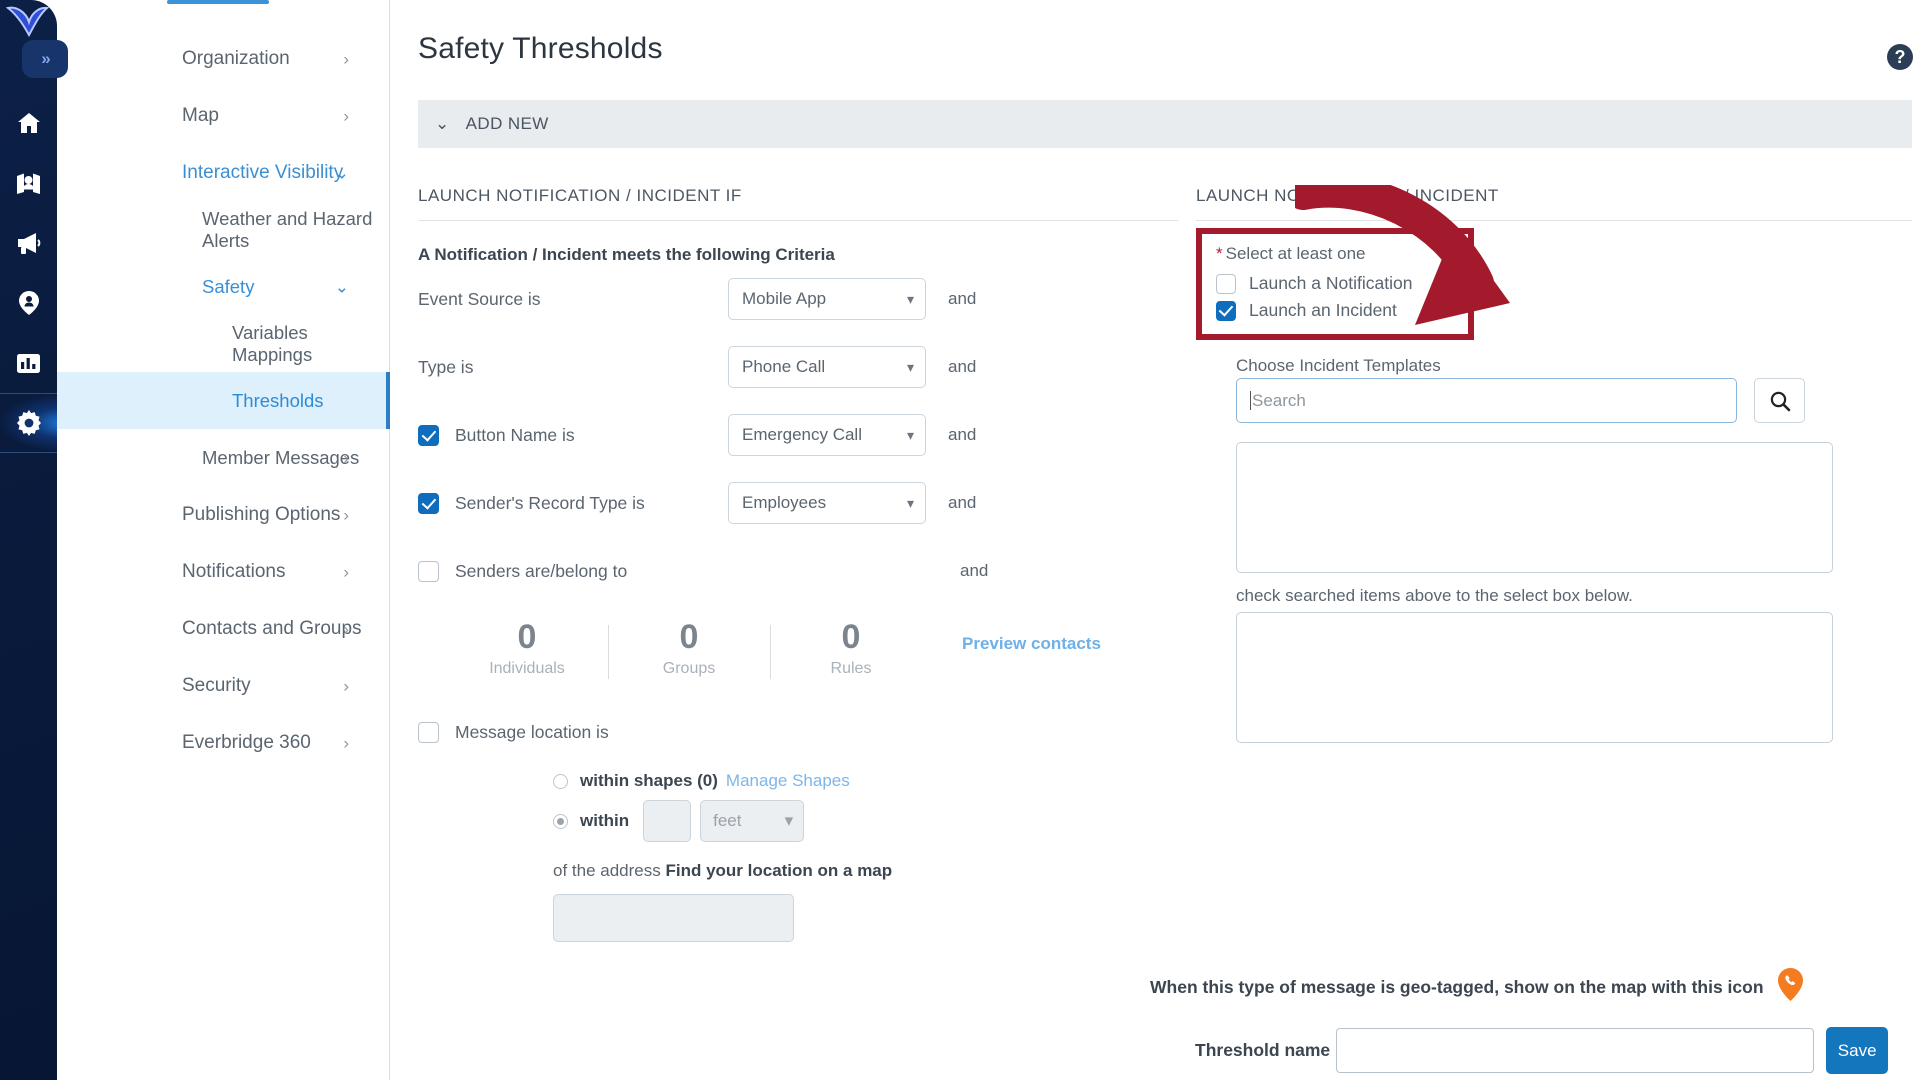  Describe the element at coordinates (246, 742) in the screenshot. I see `sidebar-item-label: Everbridge 360` at that location.